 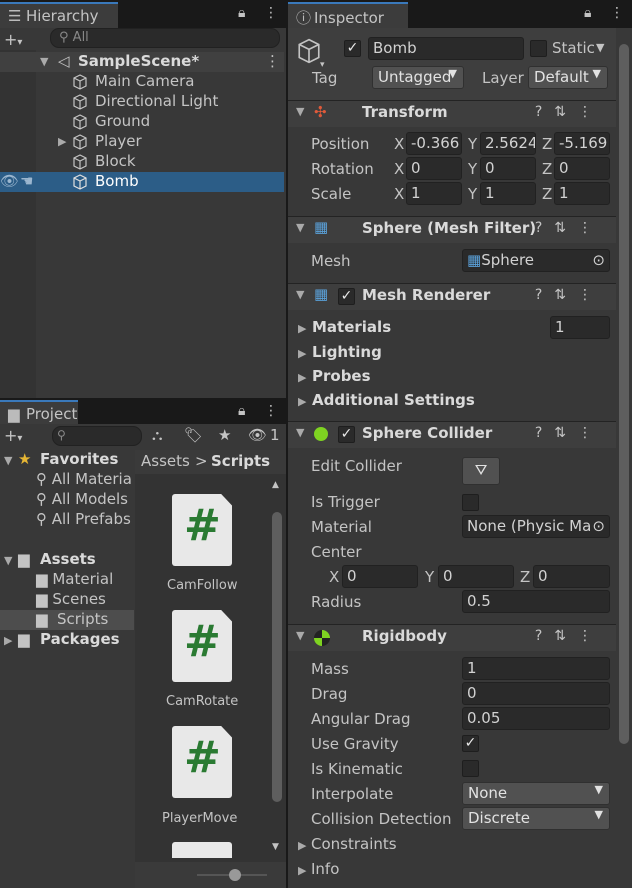 I want to click on probes-foldout: Probes, so click(x=341, y=376).